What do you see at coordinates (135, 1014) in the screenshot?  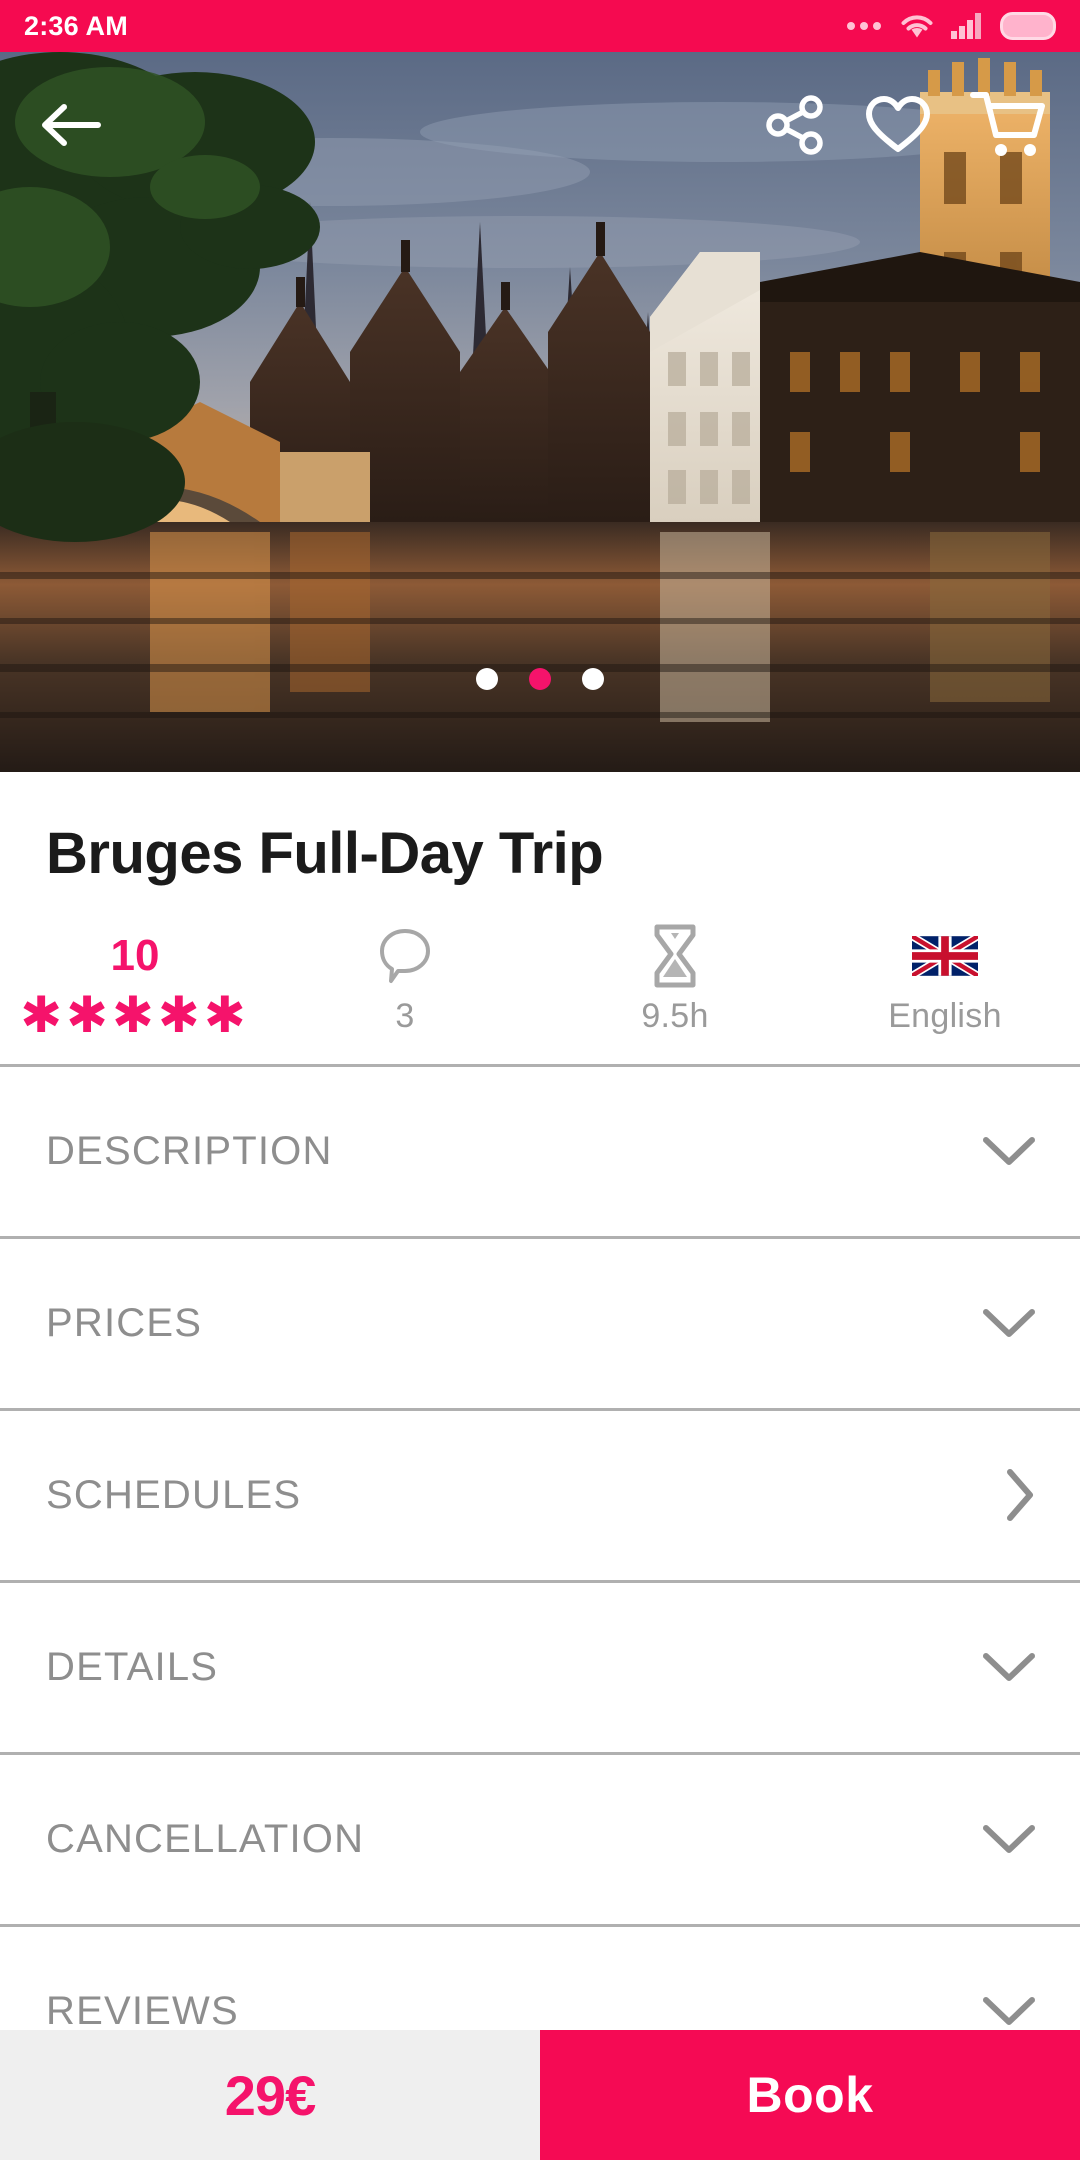 I see `star-rating-icon: ✱✱✱✱✱` at bounding box center [135, 1014].